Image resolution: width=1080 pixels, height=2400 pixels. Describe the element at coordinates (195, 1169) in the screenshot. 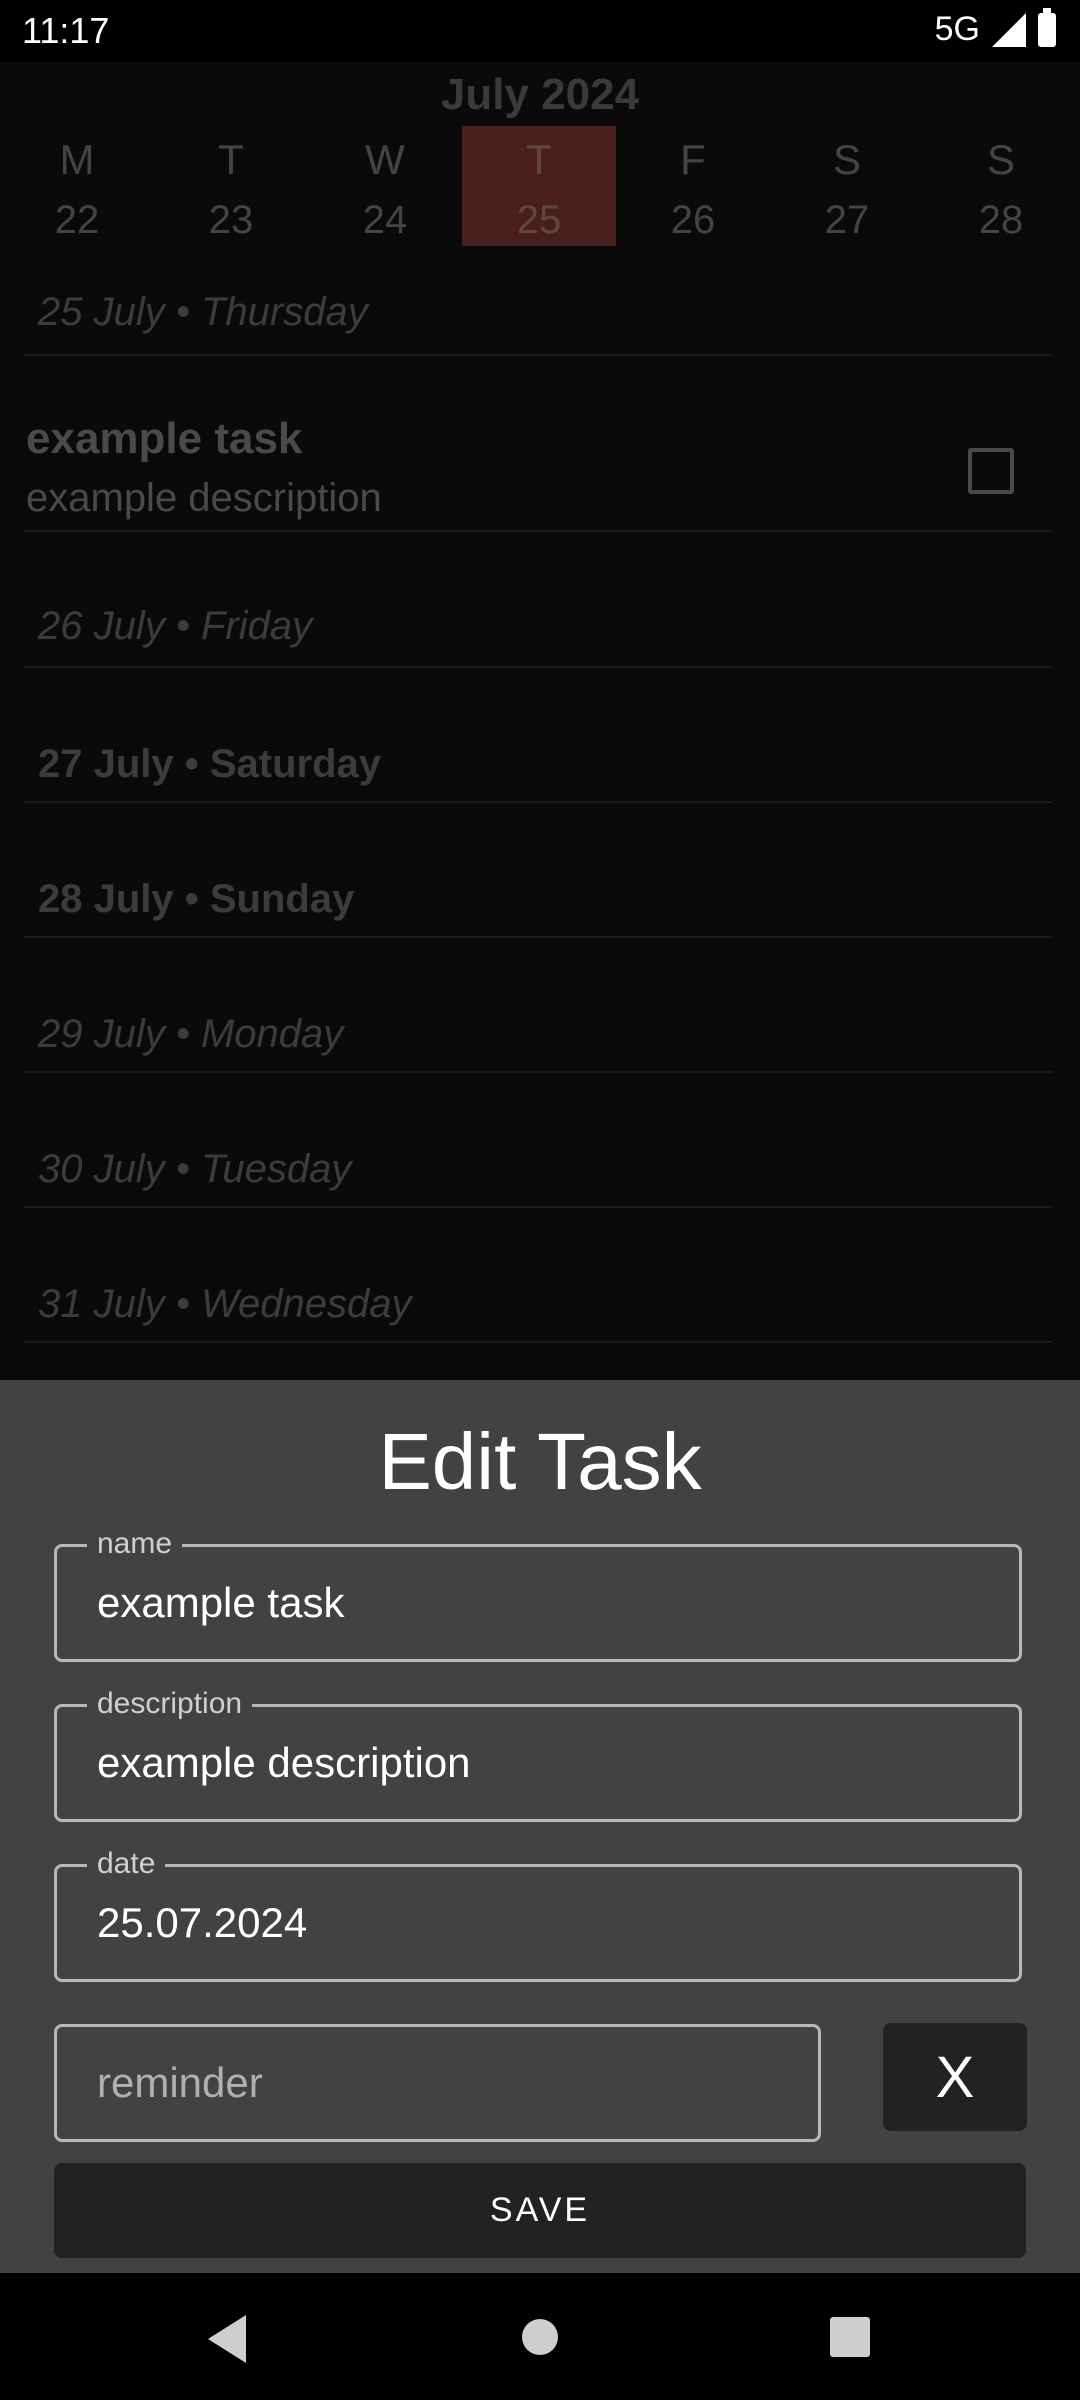

I see `section-header: 30 July • Tuesday` at that location.